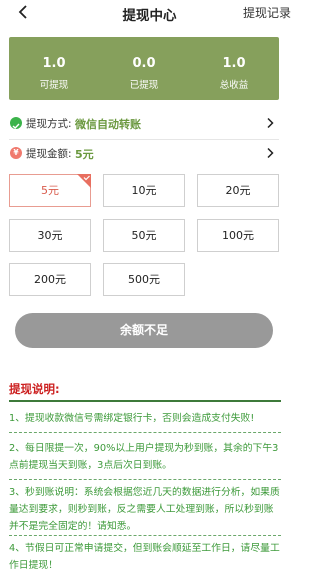  I want to click on stat-available: 1.0 可提现, so click(54, 68).